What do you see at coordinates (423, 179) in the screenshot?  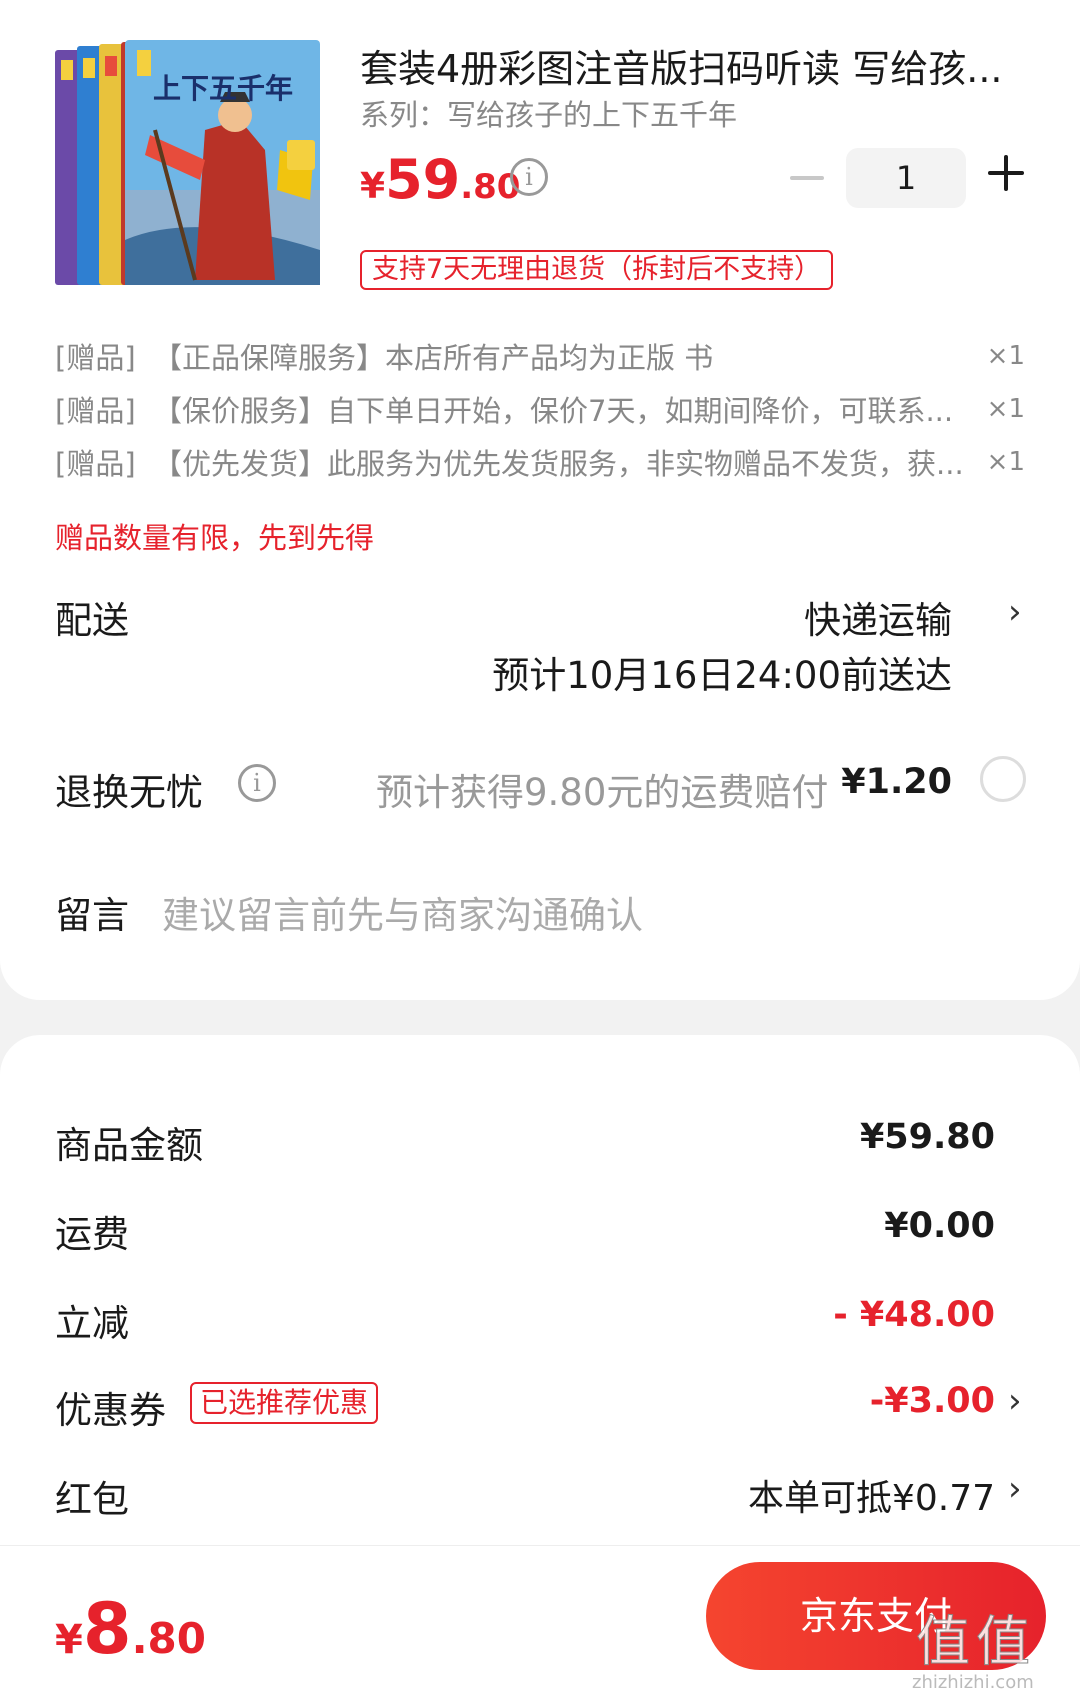 I see `price-integer: 59` at bounding box center [423, 179].